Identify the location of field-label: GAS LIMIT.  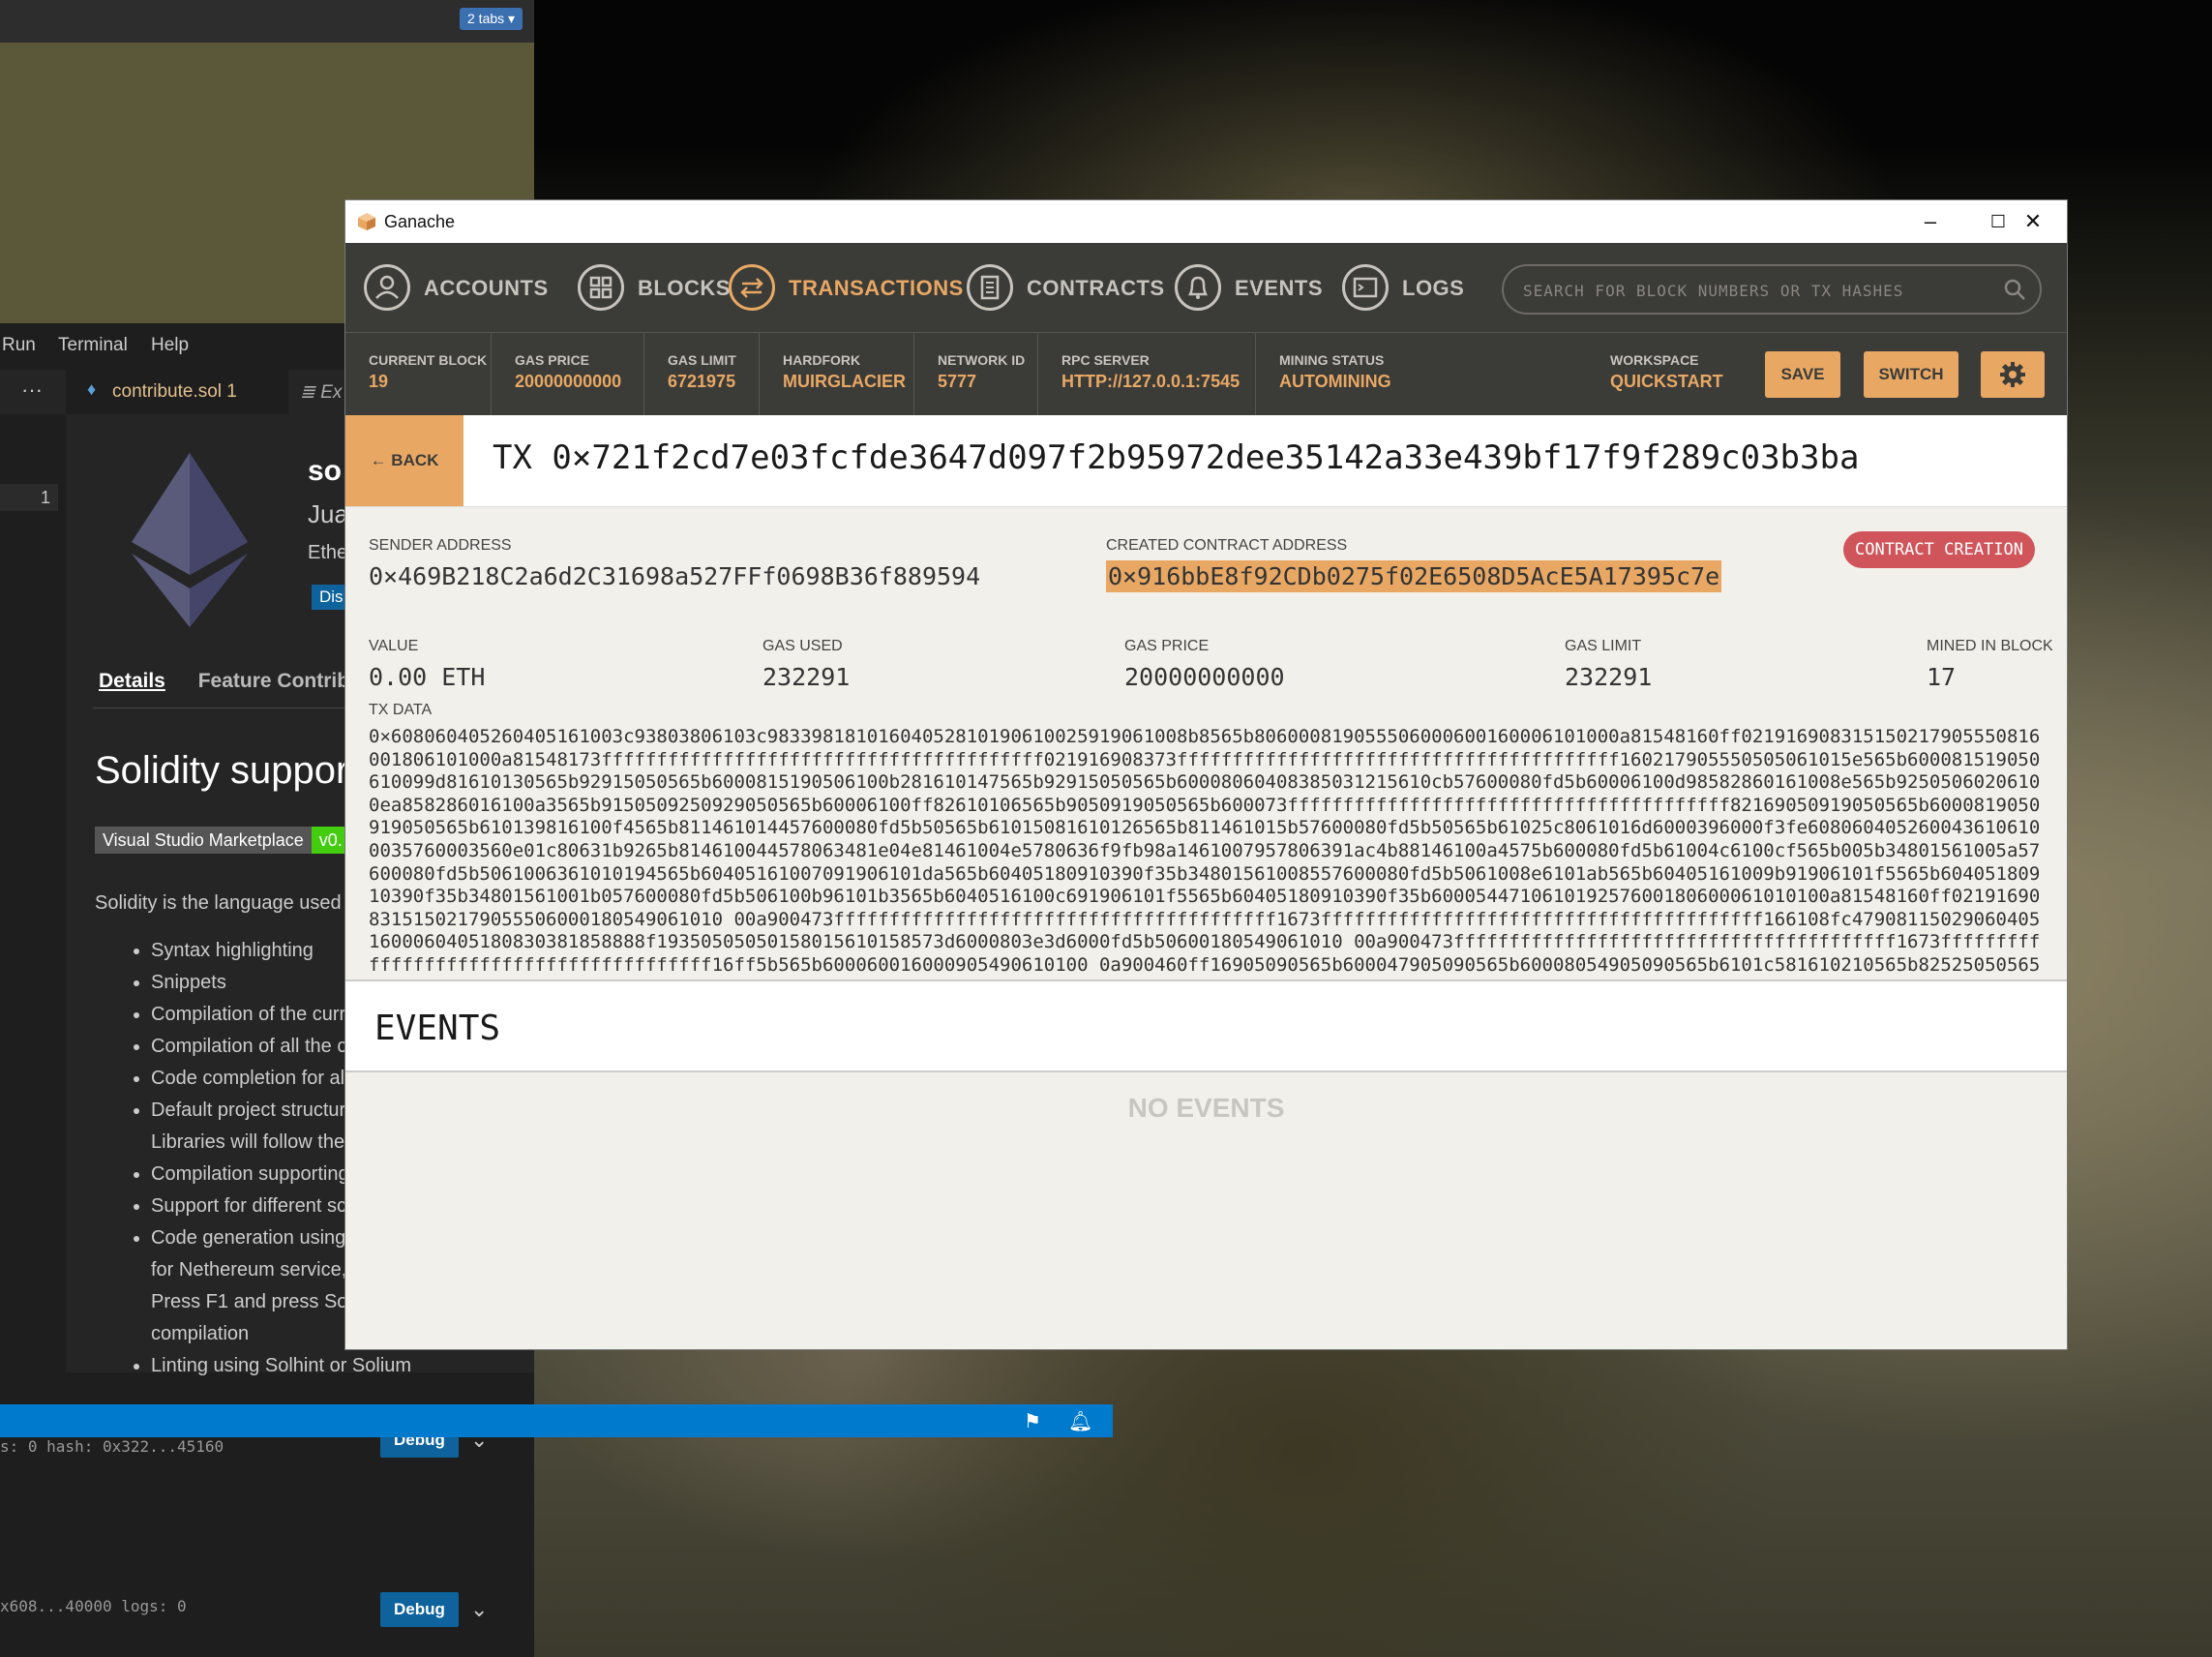
(1603, 646).